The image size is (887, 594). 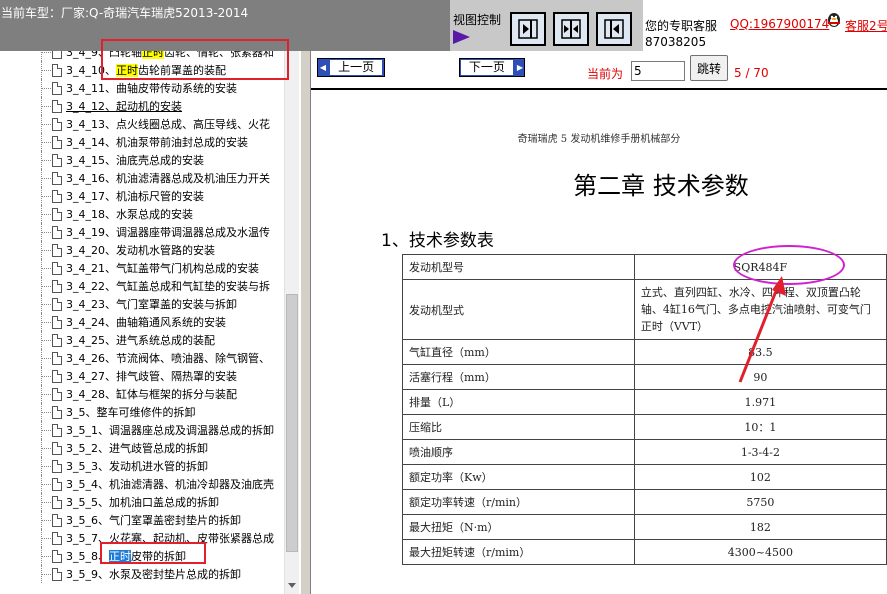 What do you see at coordinates (760, 452) in the screenshot?
I see `spec-value: 1-3-4-2` at bounding box center [760, 452].